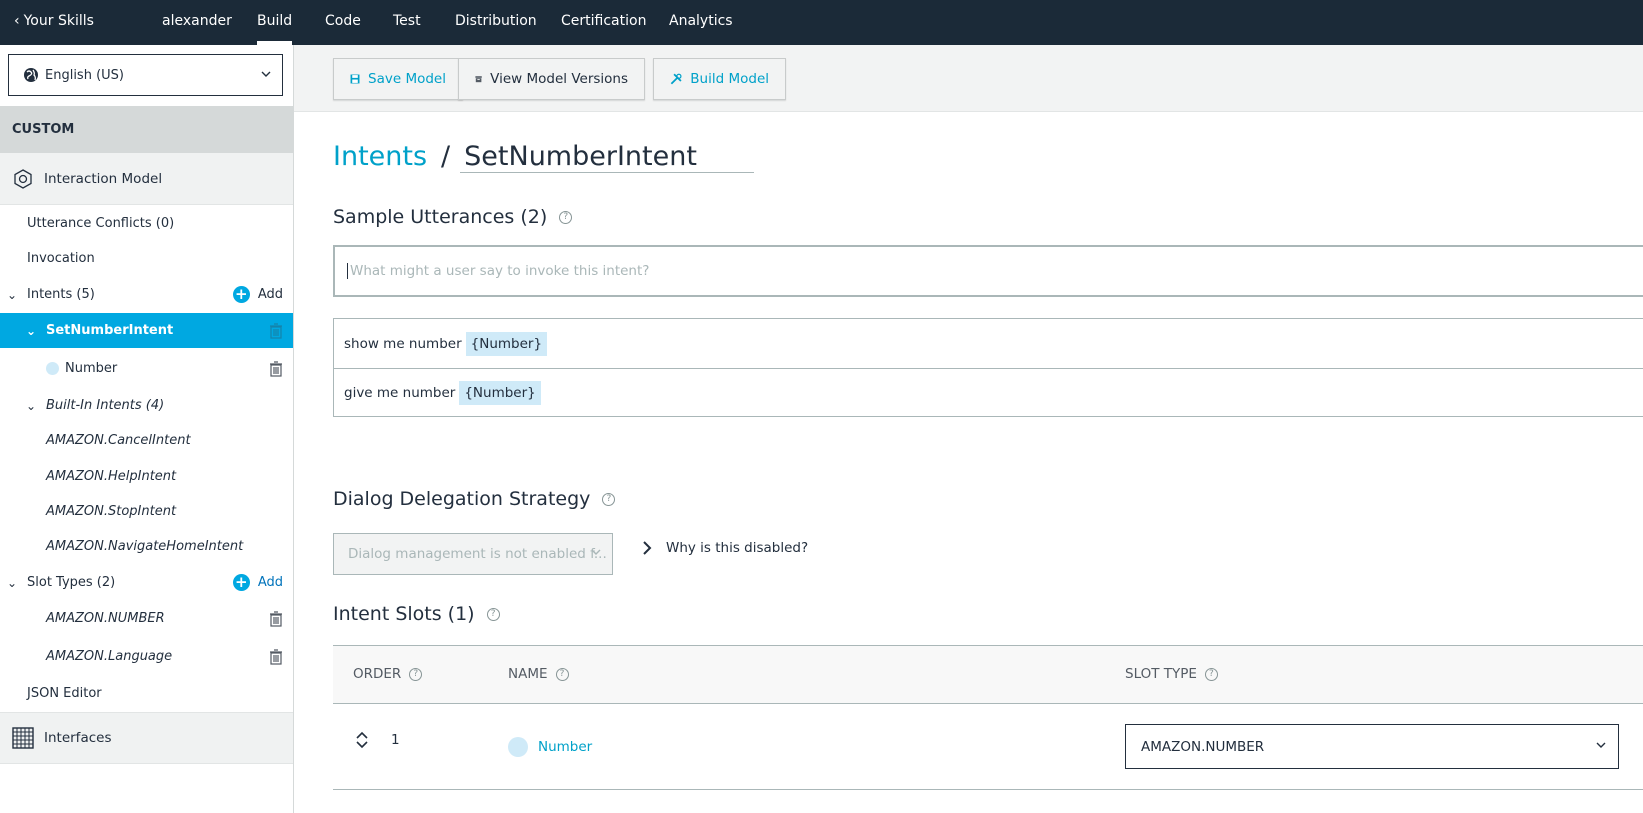  What do you see at coordinates (146, 294) in the screenshot?
I see `sidebar-item-intents: ⌄ Intents (5) + Add` at bounding box center [146, 294].